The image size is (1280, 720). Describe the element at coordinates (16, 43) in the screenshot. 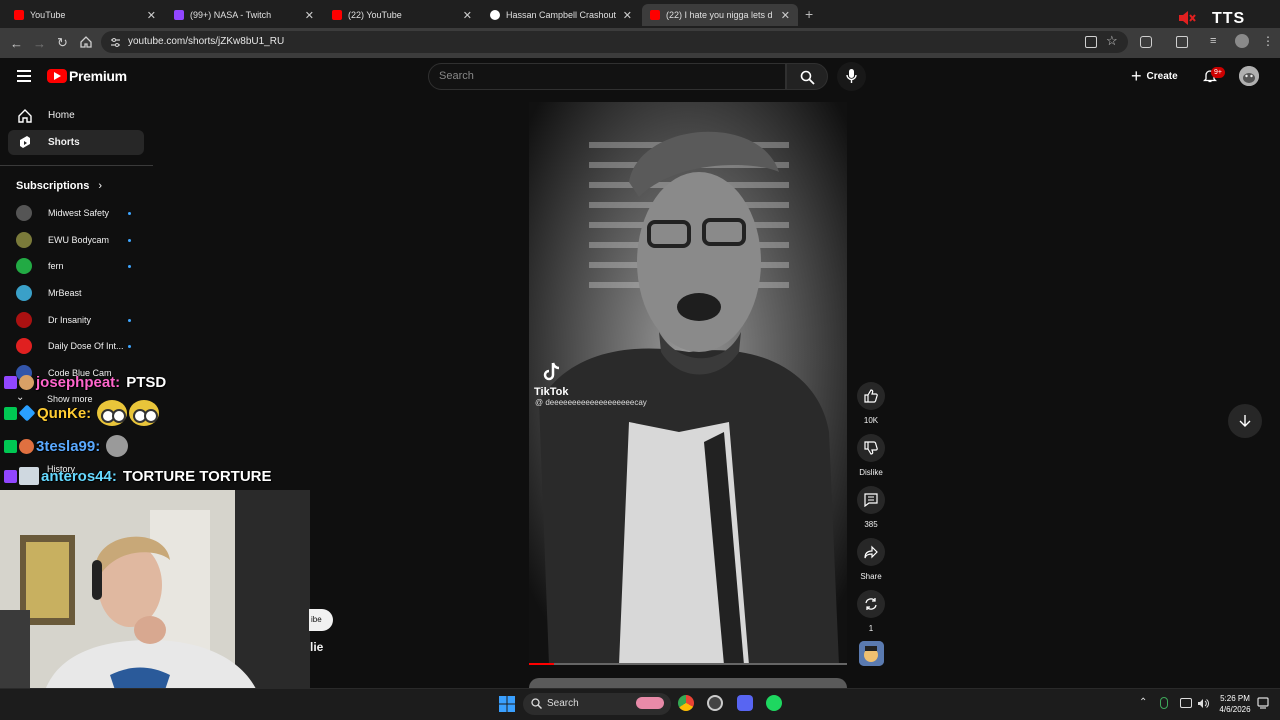

I see `back-arrow-icon: ←` at that location.